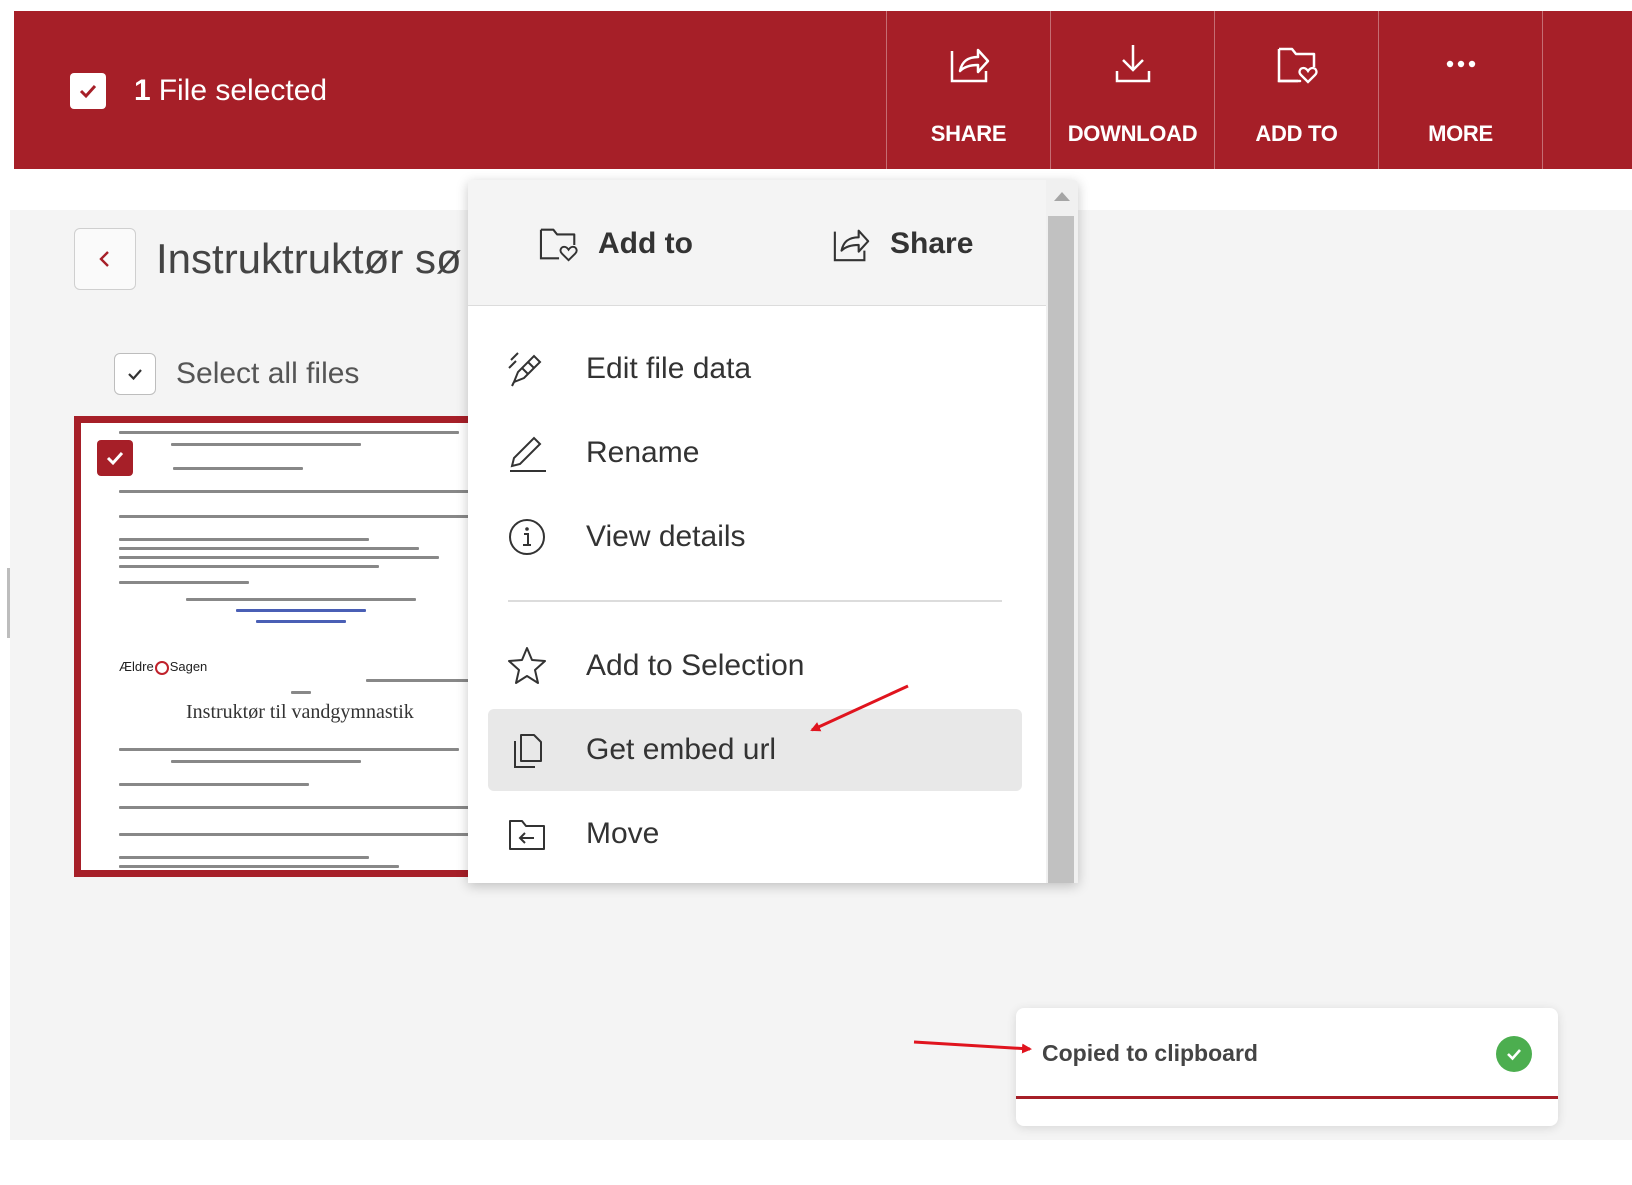 This screenshot has height=1185, width=1632. I want to click on folder-title: Instruktruktør sø, so click(309, 258).